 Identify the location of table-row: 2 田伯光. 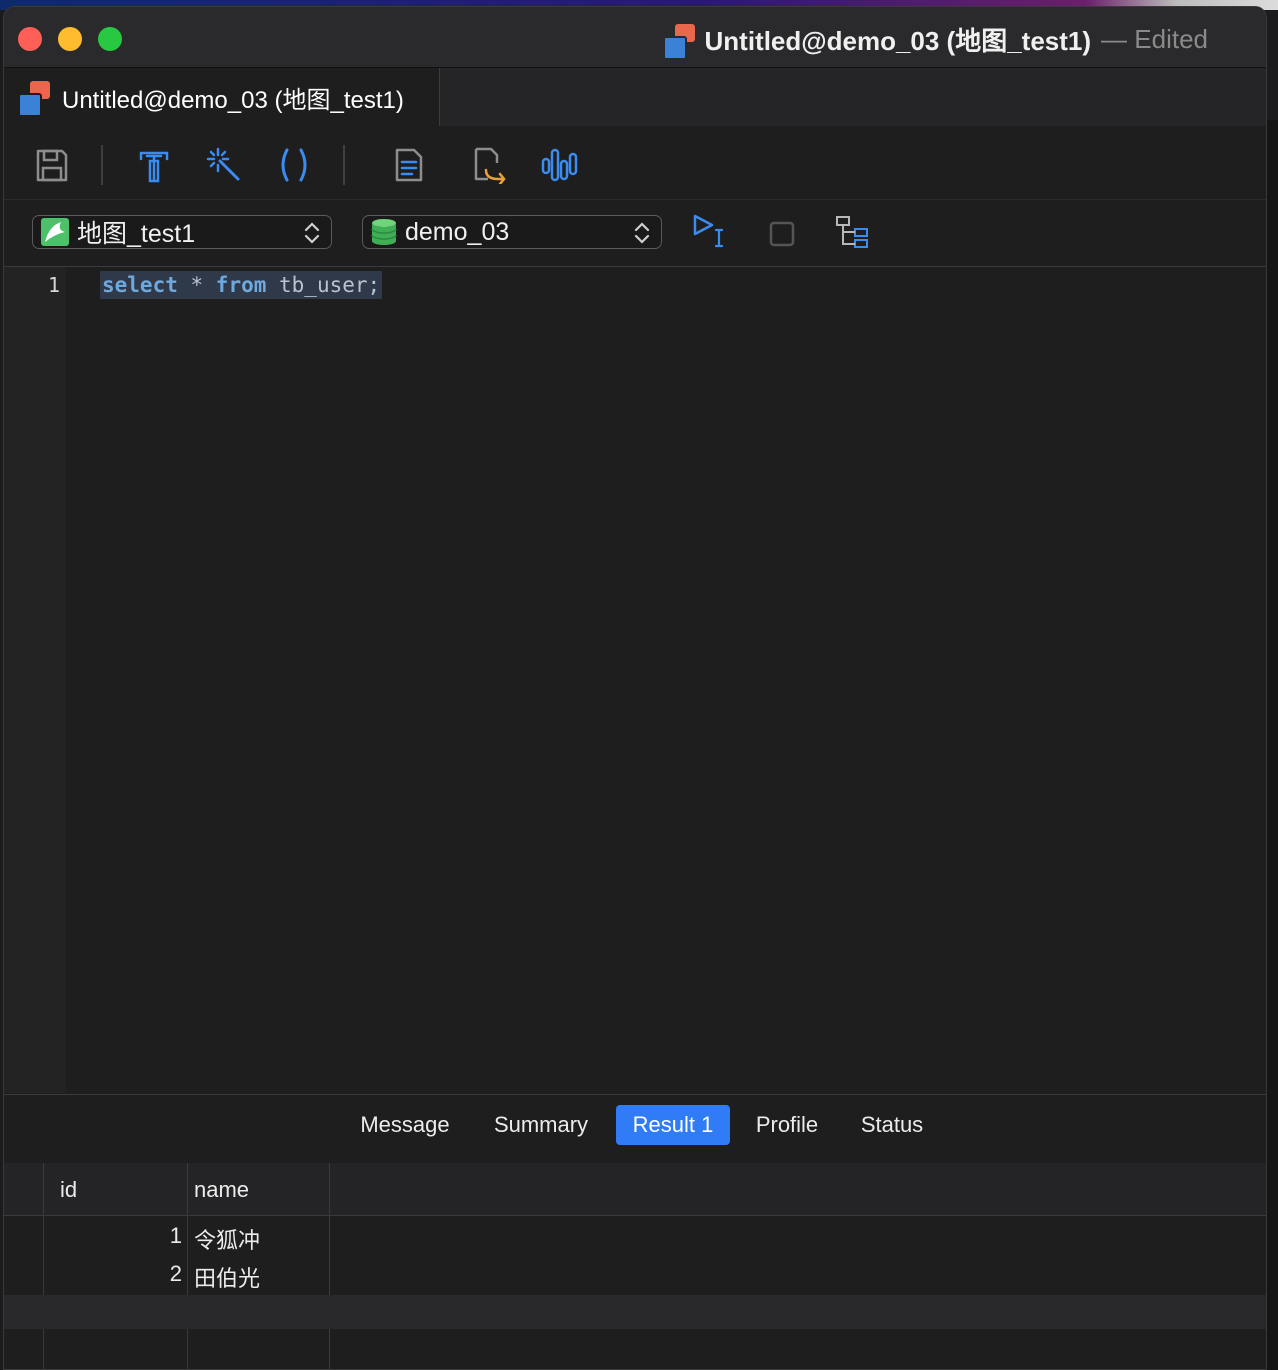
(635, 1274).